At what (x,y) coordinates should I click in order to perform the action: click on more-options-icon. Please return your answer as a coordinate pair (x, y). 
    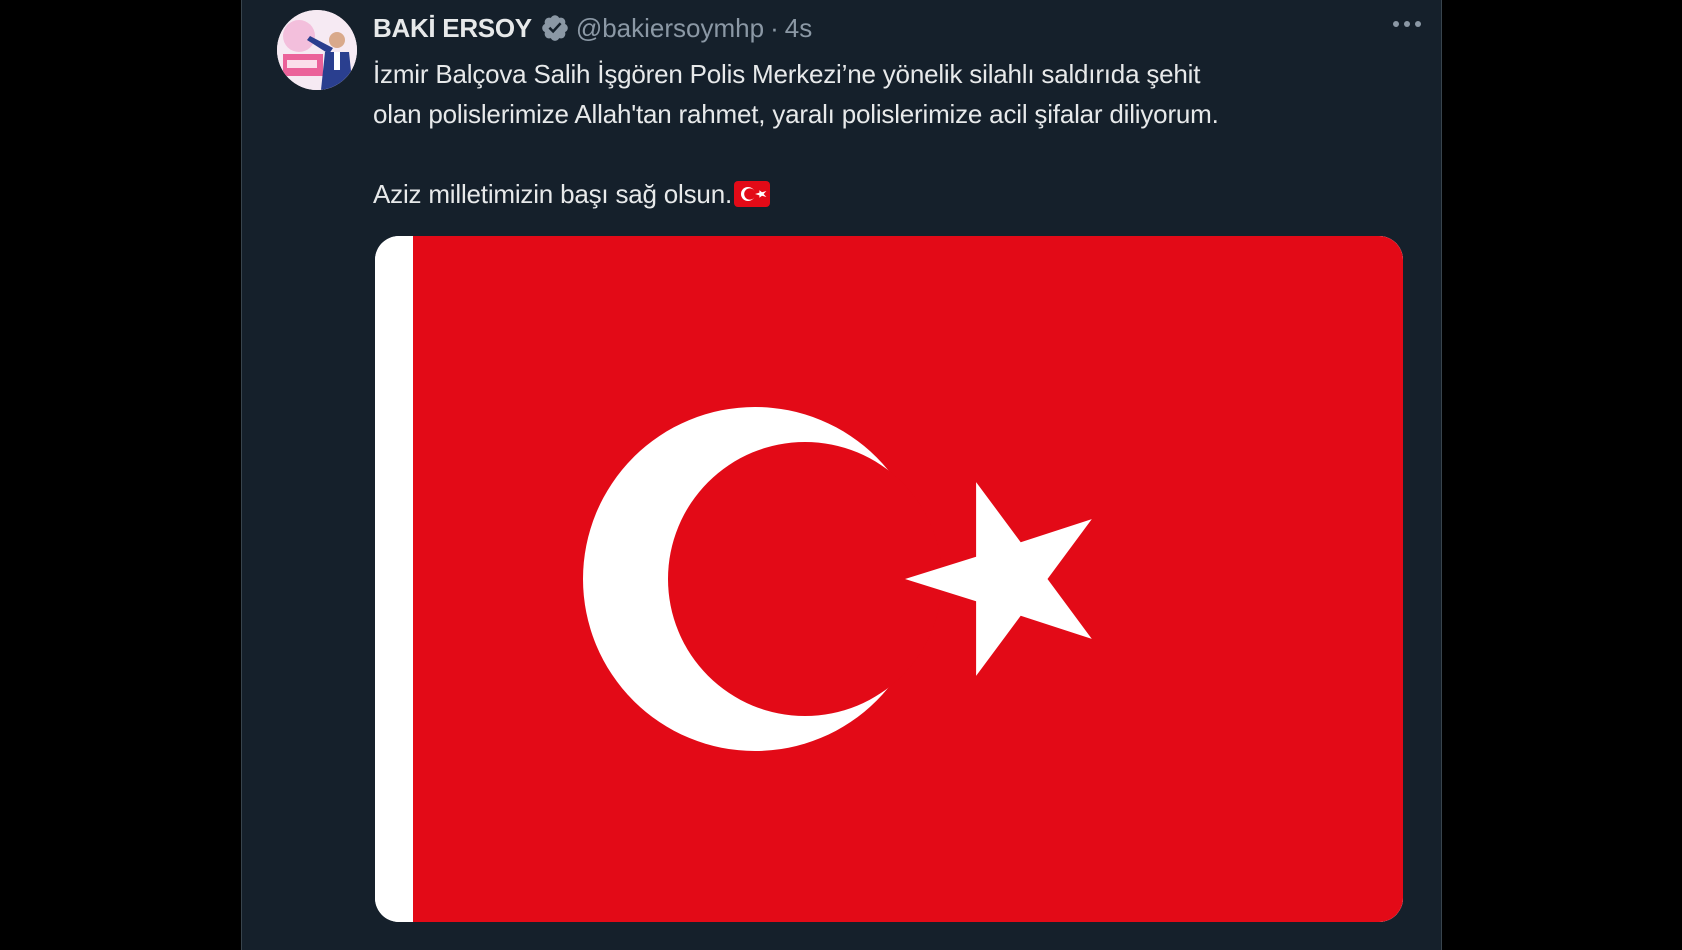
    Looking at the image, I should click on (1407, 21).